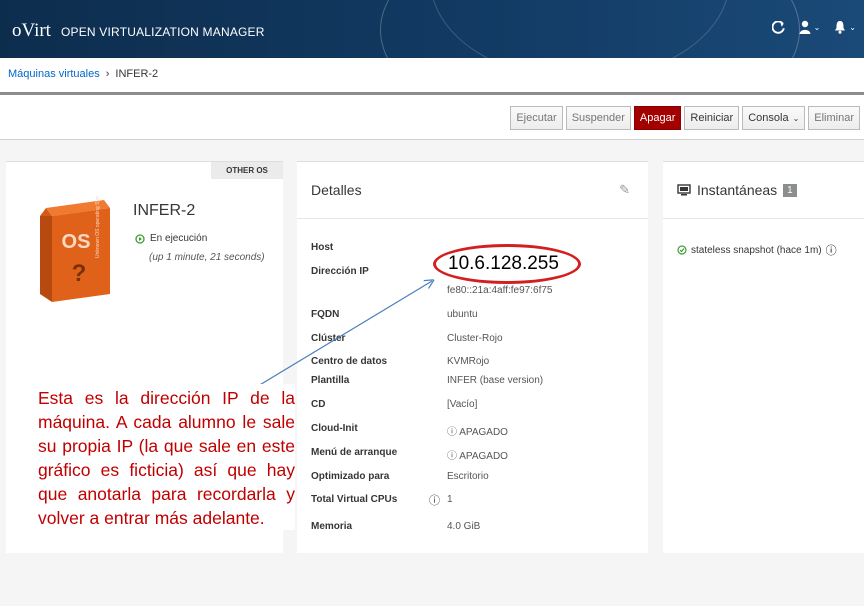 This screenshot has width=864, height=606. Describe the element at coordinates (164, 210) in the screenshot. I see `vm-name: INFER-2` at that location.